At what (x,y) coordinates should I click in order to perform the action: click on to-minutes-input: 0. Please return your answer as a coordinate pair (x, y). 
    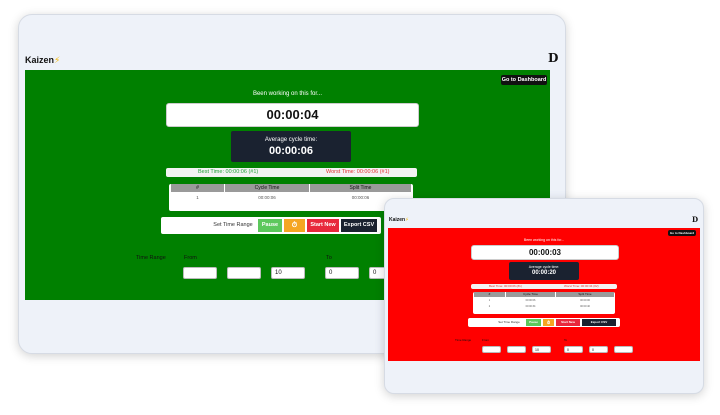
    Looking at the image, I should click on (598, 349).